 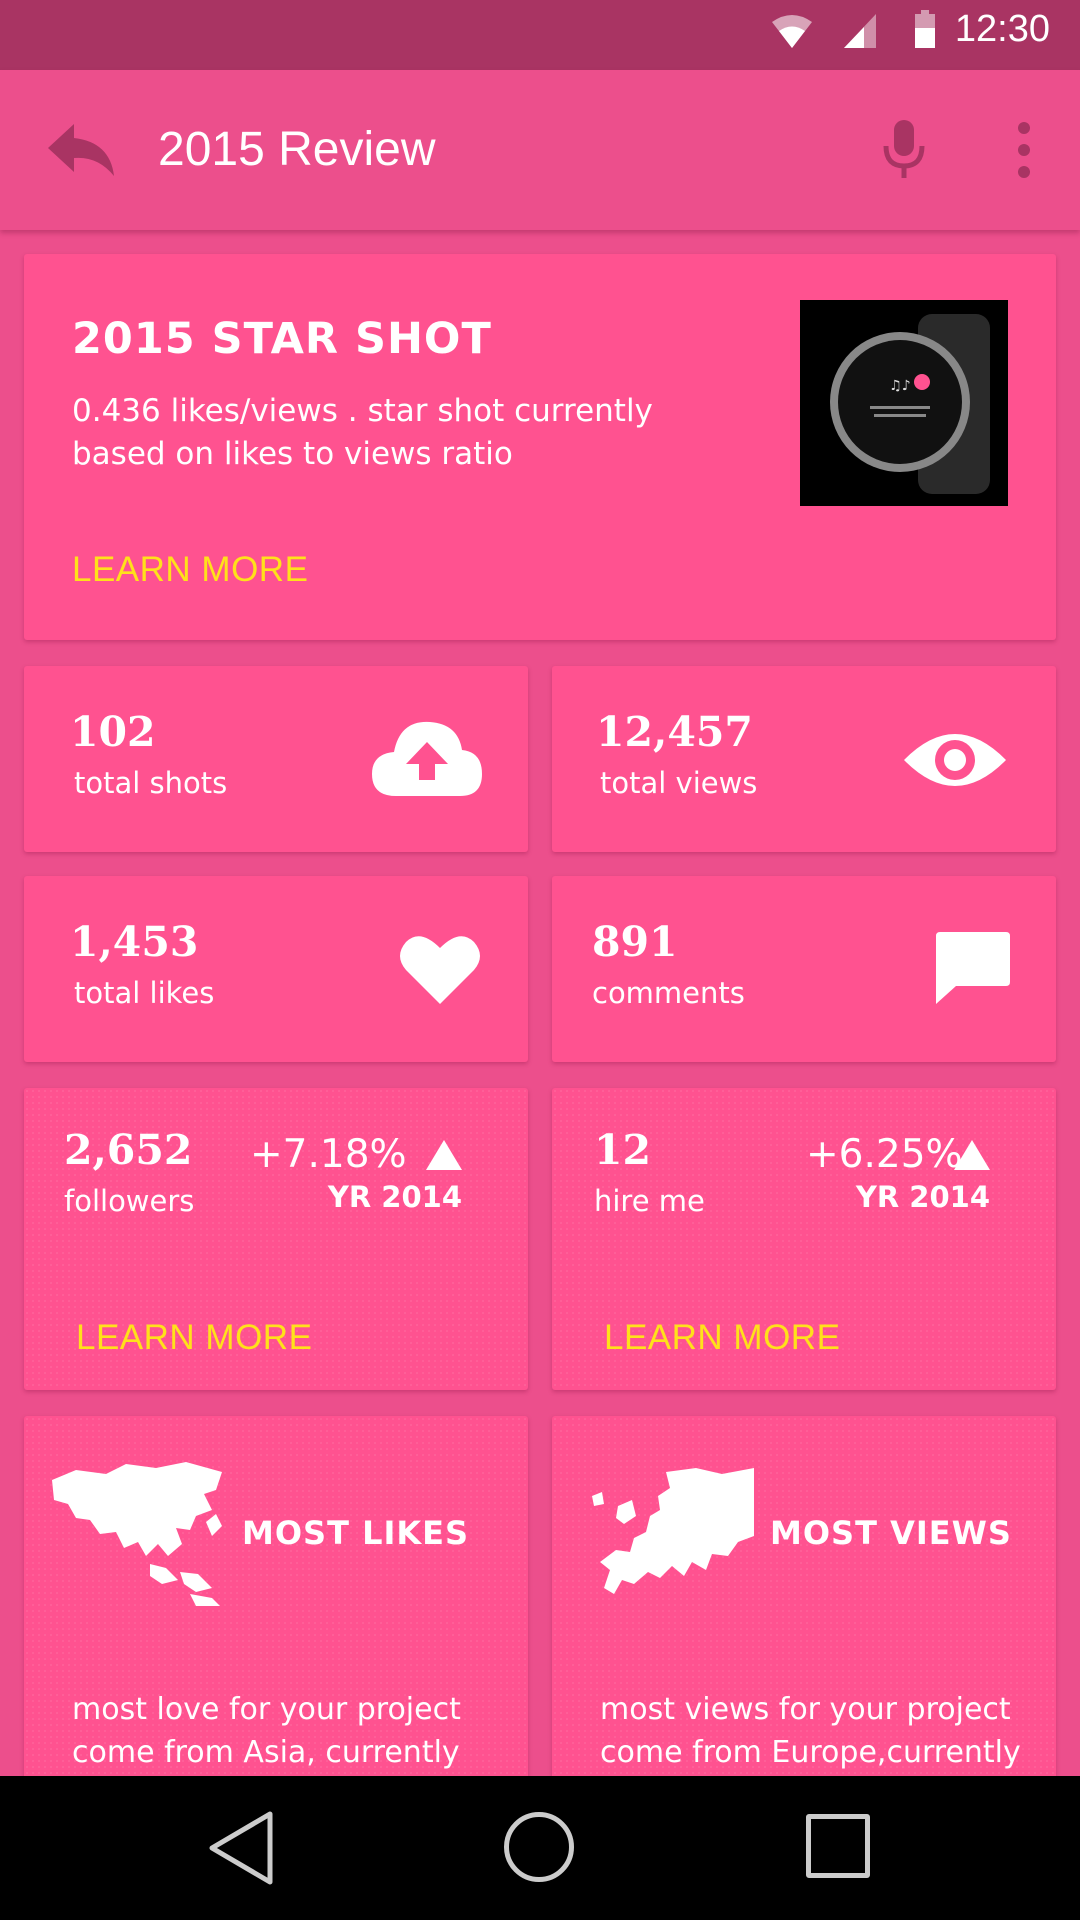 What do you see at coordinates (838, 1846) in the screenshot?
I see `nav-recents-icon` at bounding box center [838, 1846].